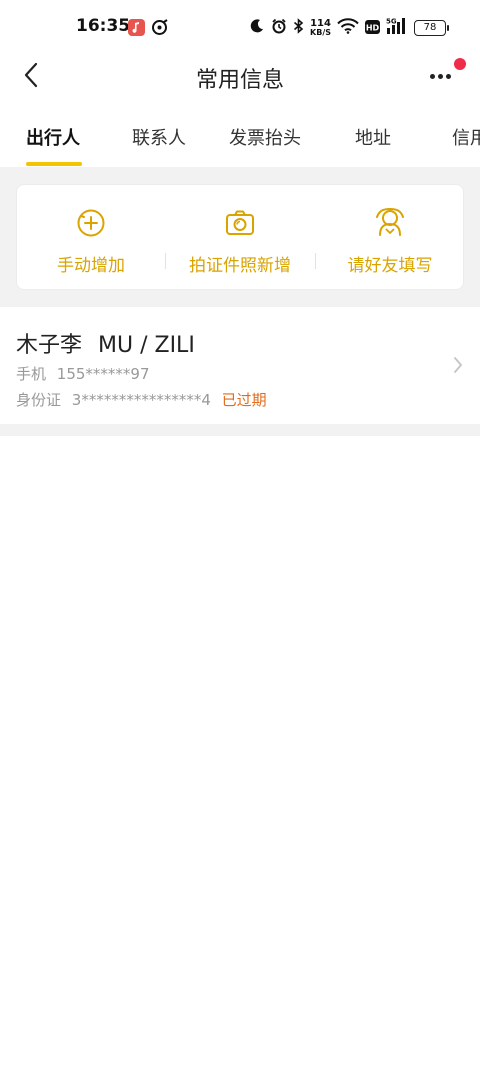  I want to click on traveler-pinyin-name: MU / ZILI, so click(146, 345).